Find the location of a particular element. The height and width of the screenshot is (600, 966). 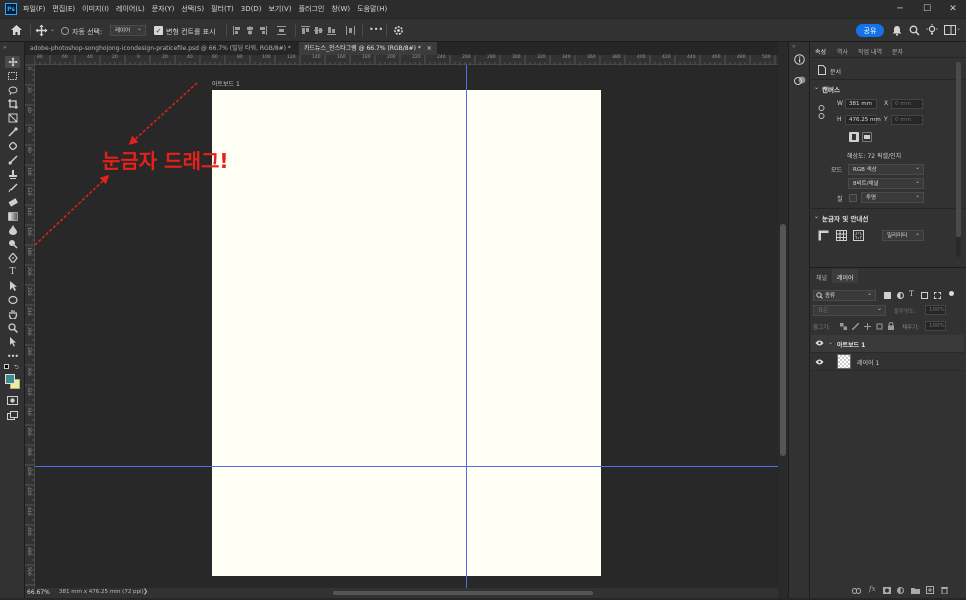

foreground-color-swatch is located at coordinates (10, 379).